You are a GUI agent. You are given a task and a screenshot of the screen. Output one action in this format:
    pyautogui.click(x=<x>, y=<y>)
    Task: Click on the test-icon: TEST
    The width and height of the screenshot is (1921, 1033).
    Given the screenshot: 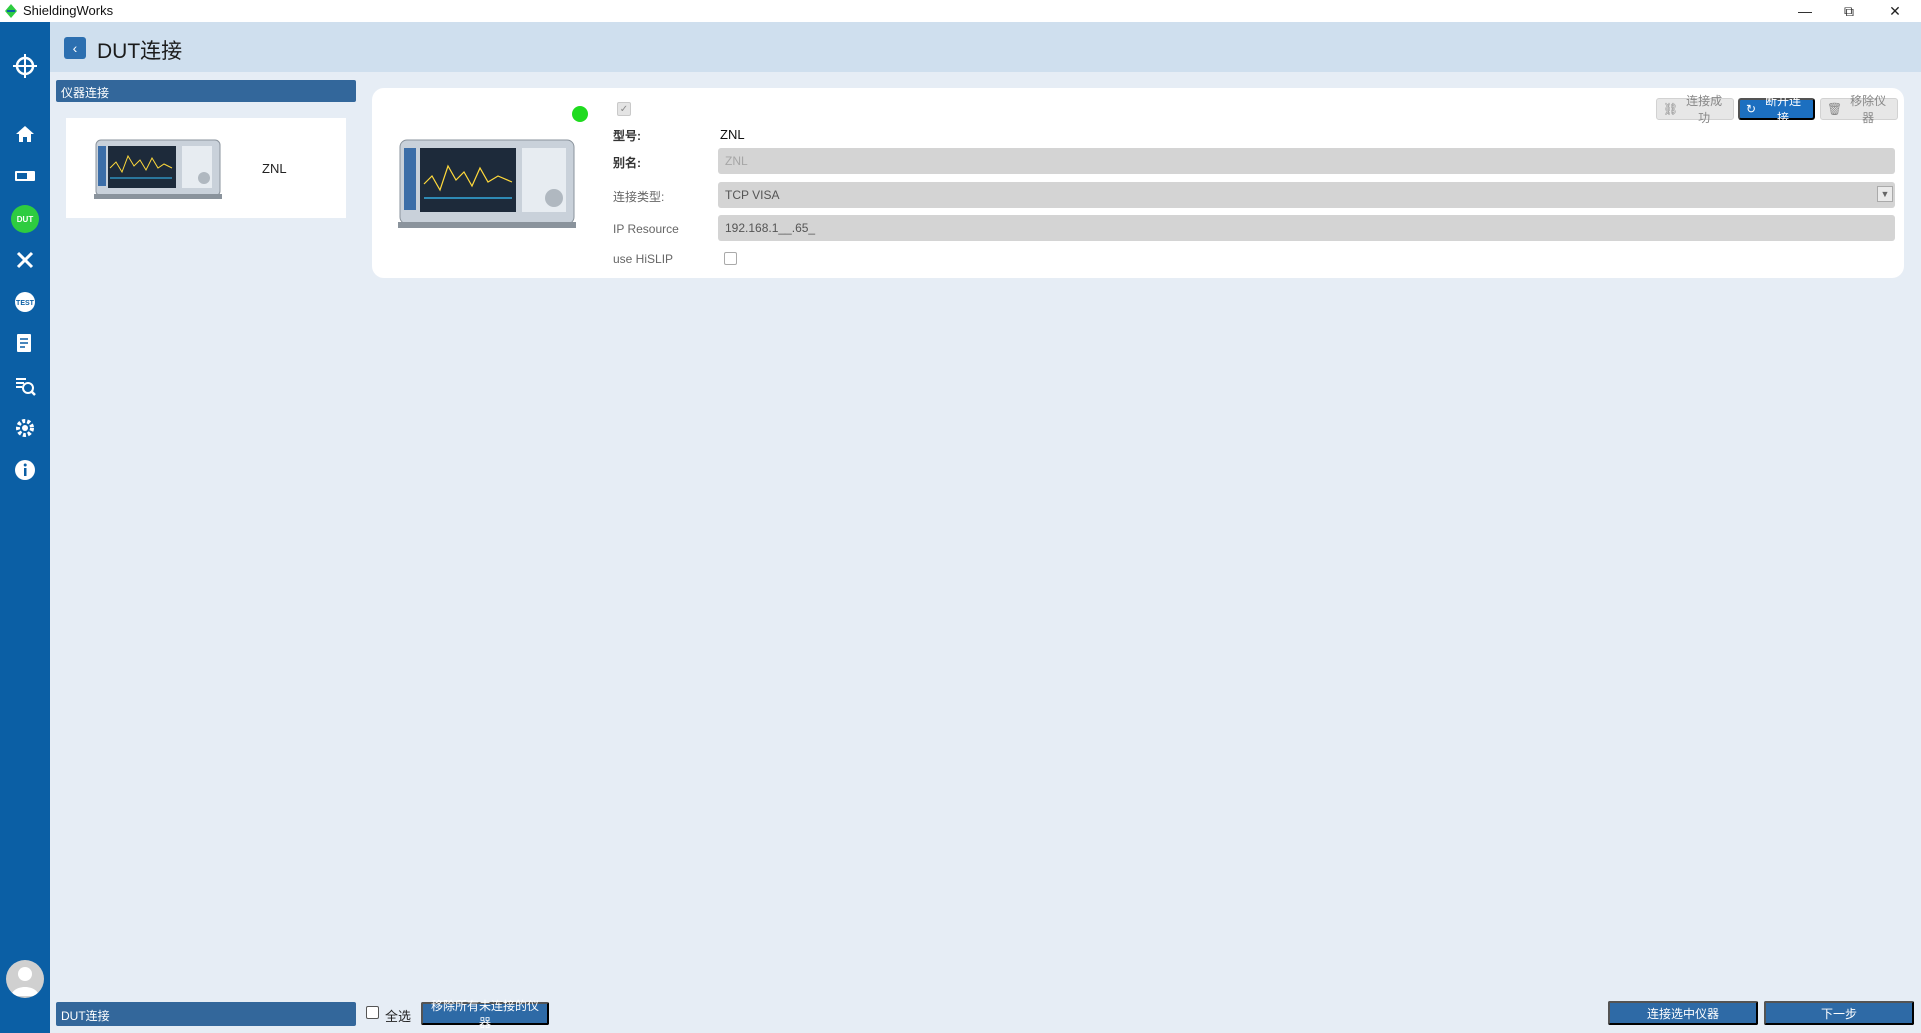 What is the action you would take?
    pyautogui.click(x=25, y=302)
    